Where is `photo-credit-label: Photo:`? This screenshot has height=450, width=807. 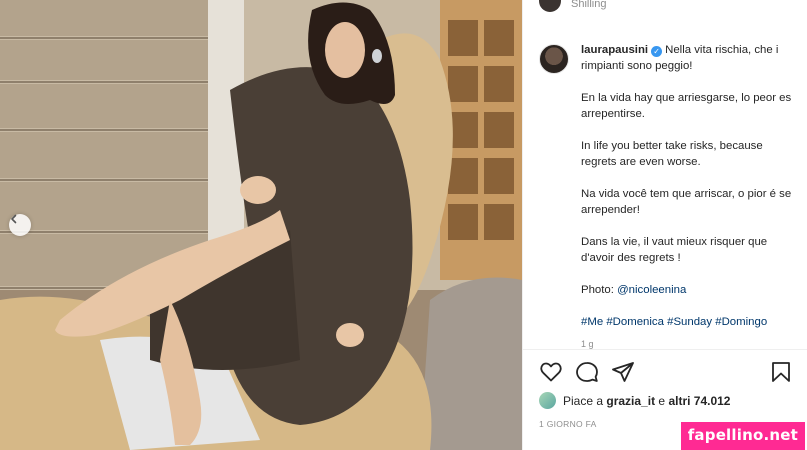 photo-credit-label: Photo: is located at coordinates (597, 290).